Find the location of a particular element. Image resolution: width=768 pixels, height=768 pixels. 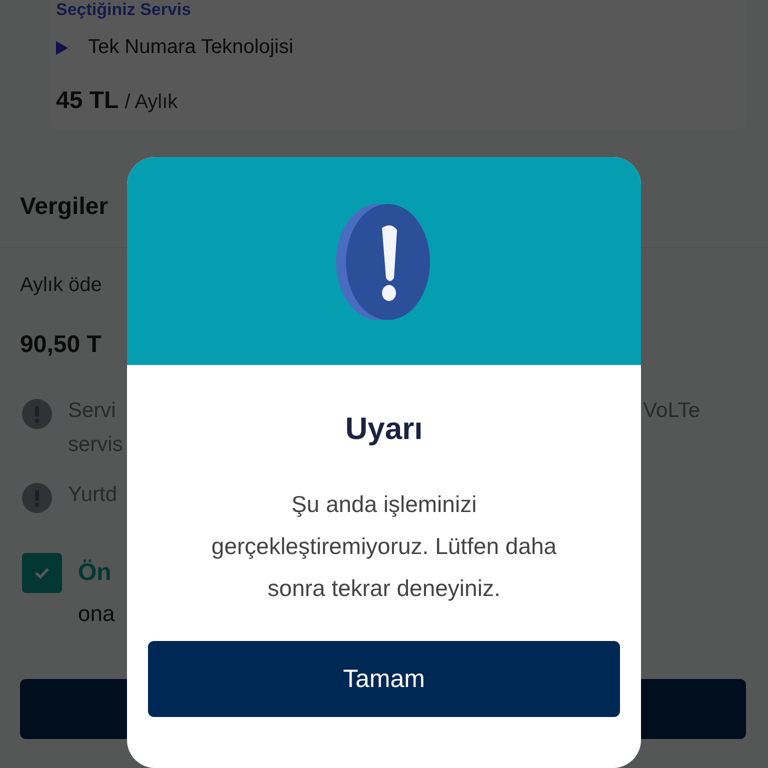

price-period: / Aylık is located at coordinates (151, 102).